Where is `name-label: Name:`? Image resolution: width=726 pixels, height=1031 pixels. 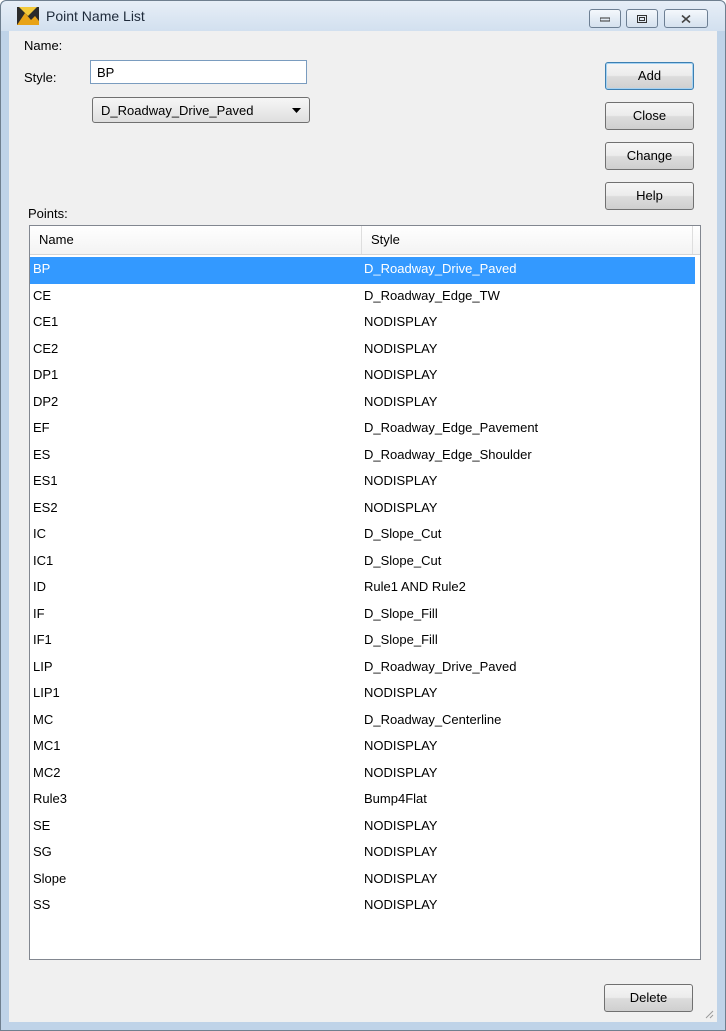
name-label: Name: is located at coordinates (43, 45).